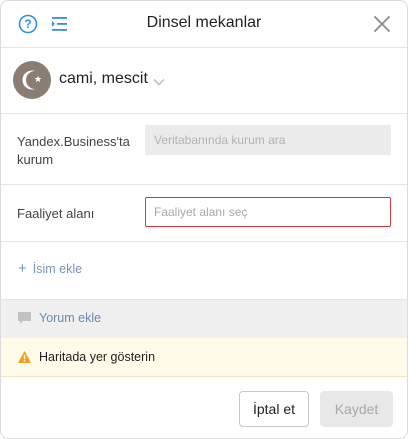 This screenshot has width=408, height=439. Describe the element at coordinates (274, 409) in the screenshot. I see `cancel-button: İptal et` at that location.